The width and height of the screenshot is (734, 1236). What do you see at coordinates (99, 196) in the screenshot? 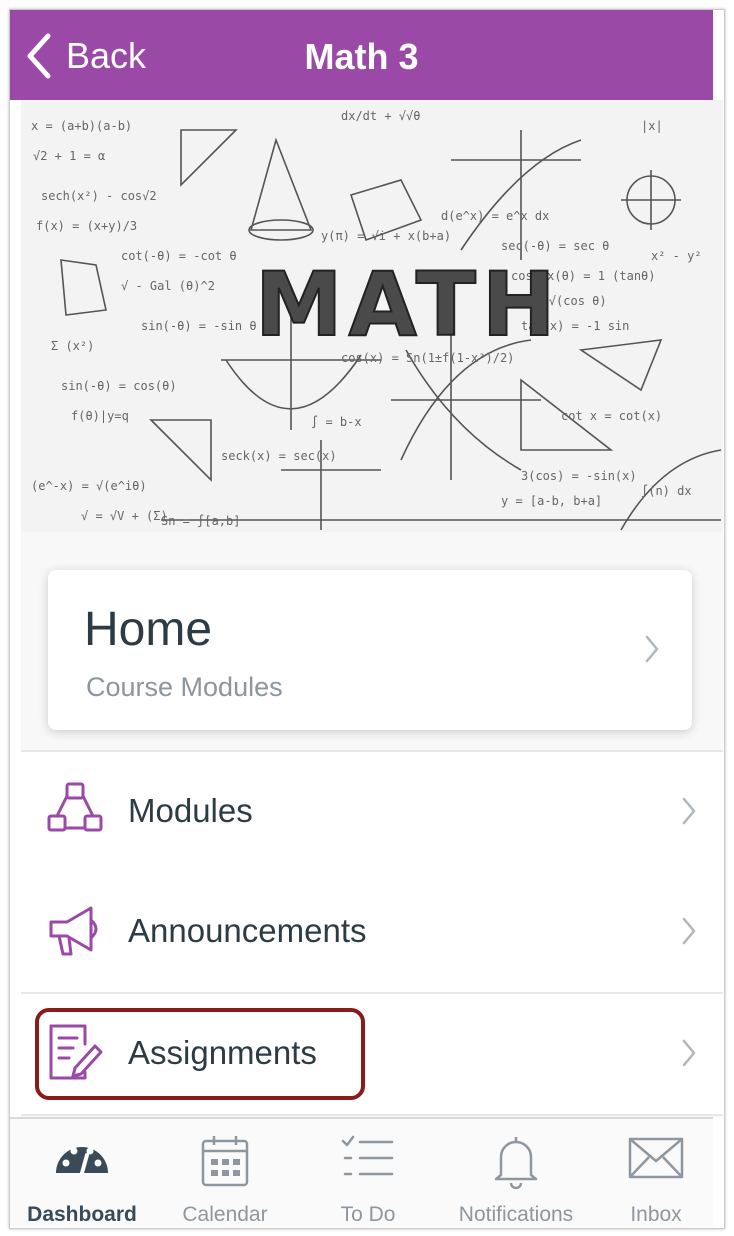
I see `svg-text: sech(x²) - cos√2` at bounding box center [99, 196].